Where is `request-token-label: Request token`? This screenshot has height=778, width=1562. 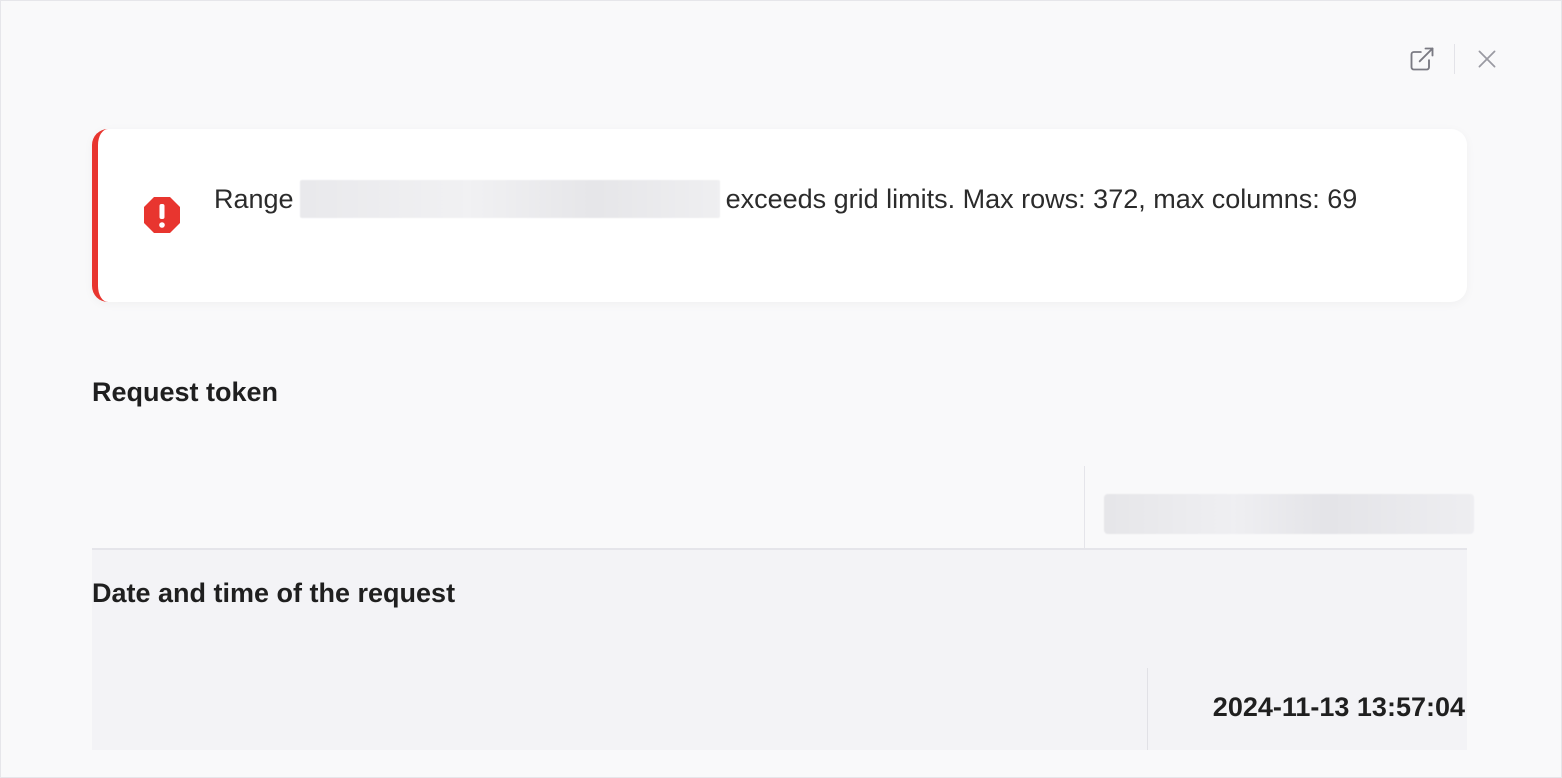
request-token-label: Request token is located at coordinates (185, 392).